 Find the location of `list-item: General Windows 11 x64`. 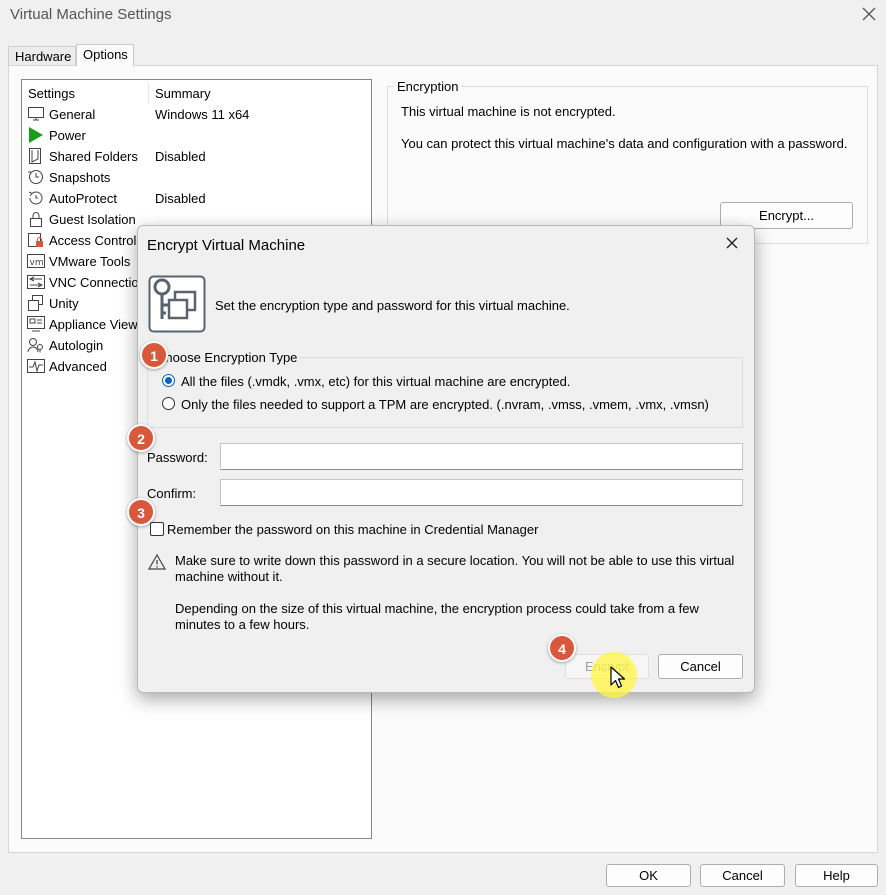

list-item: General Windows 11 x64 is located at coordinates (196, 114).